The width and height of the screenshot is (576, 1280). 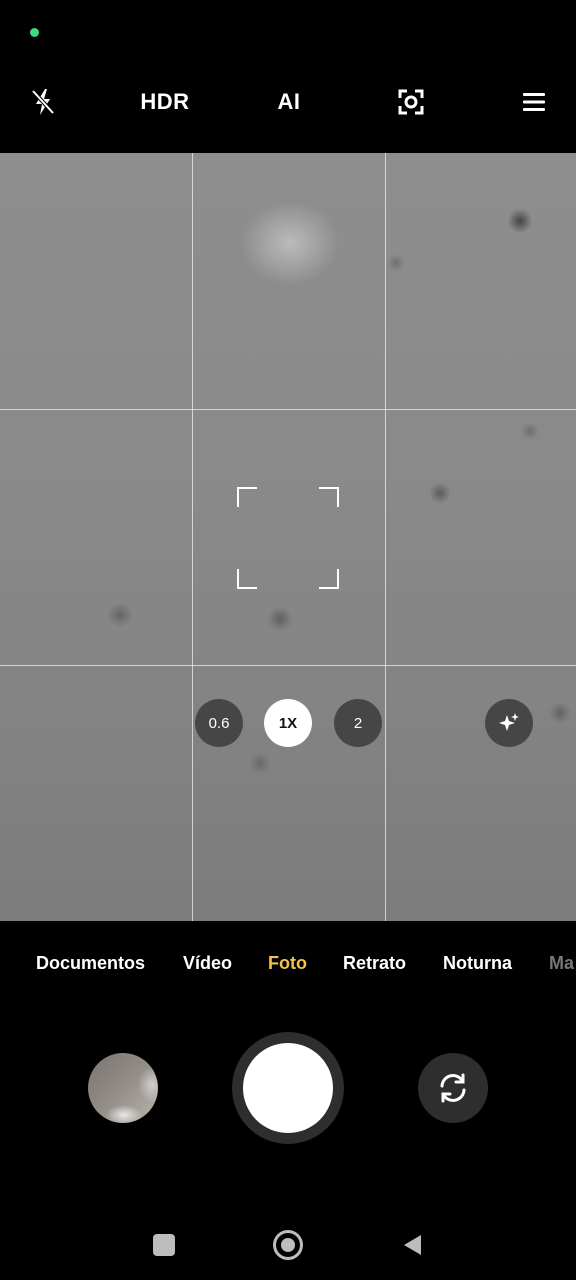 I want to click on mode-retrato: Retrato, so click(x=374, y=963).